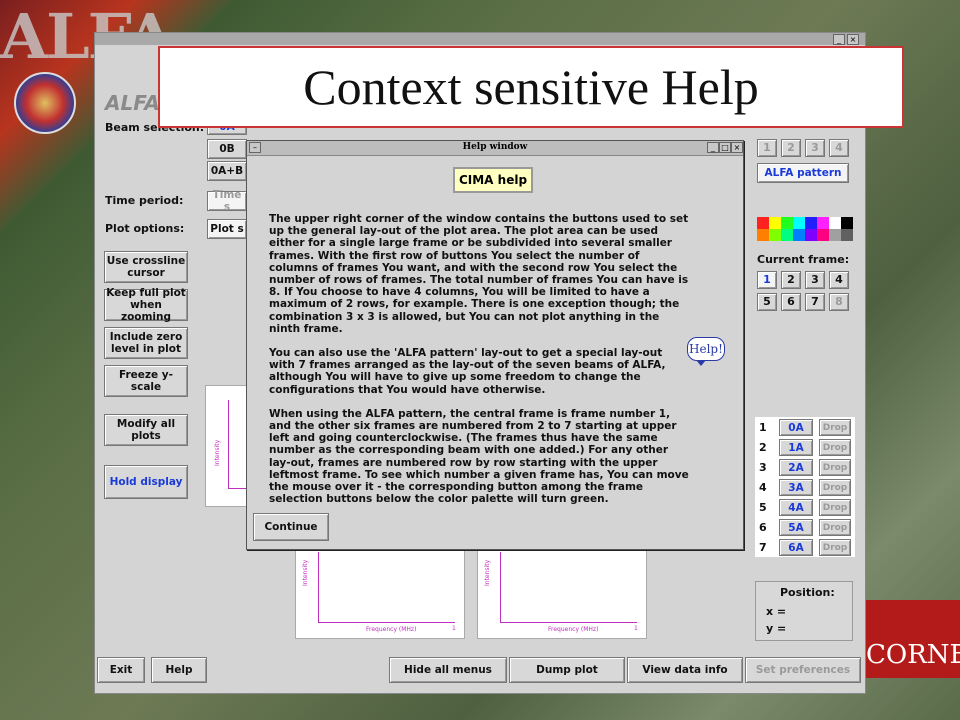  I want to click on exit-button: Exit, so click(121, 670).